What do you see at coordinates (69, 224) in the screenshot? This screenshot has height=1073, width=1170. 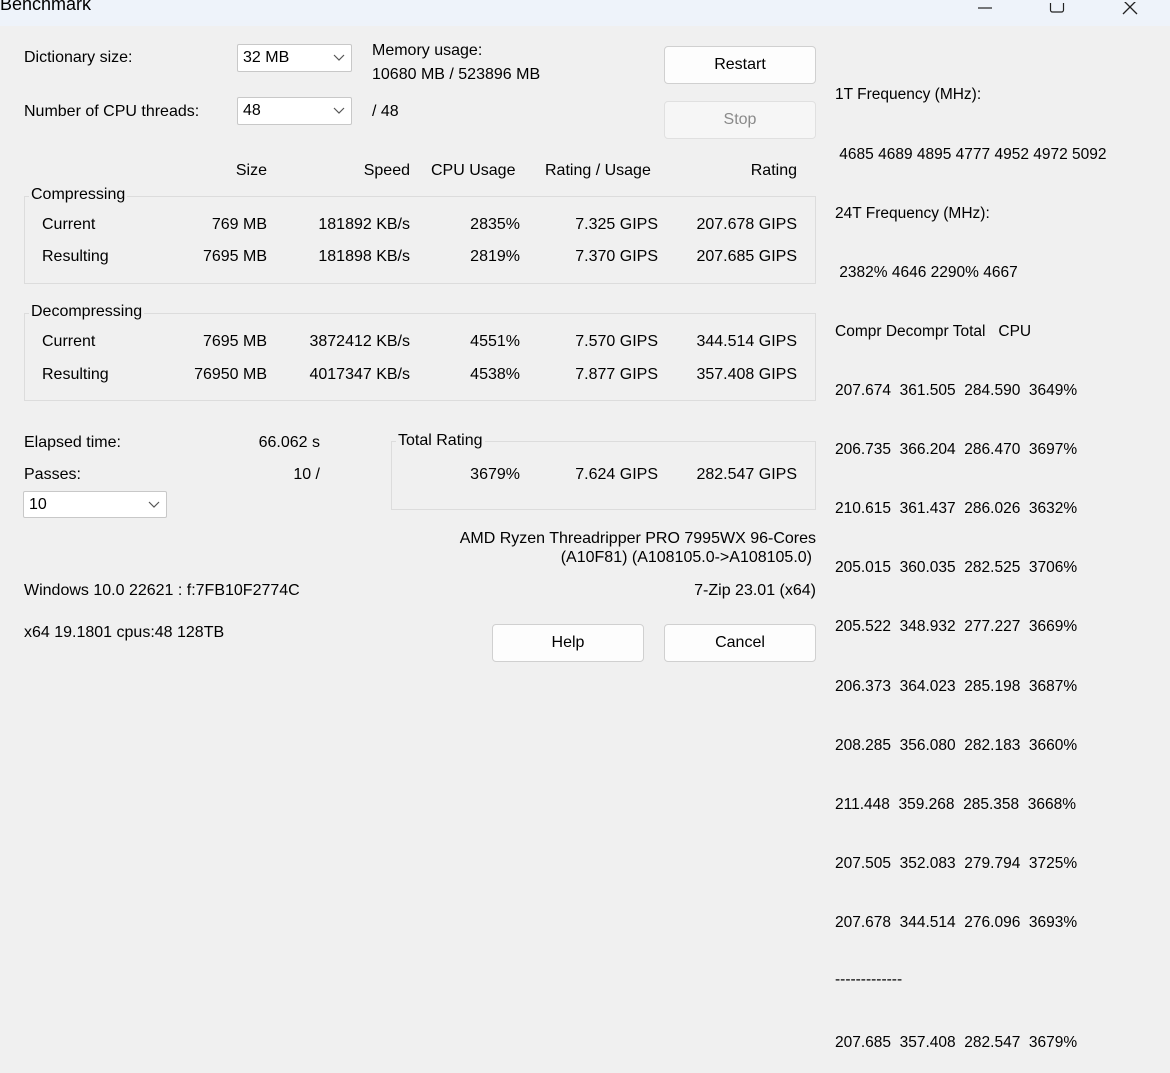 I see `compress-current-label: Current` at bounding box center [69, 224].